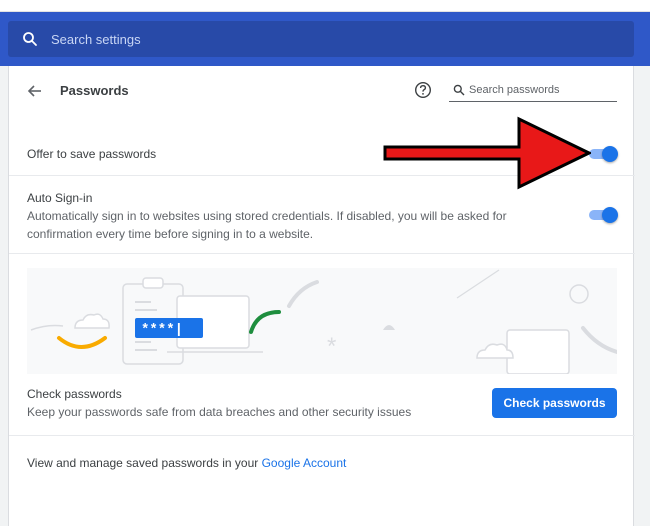 The width and height of the screenshot is (650, 526). Describe the element at coordinates (542, 90) in the screenshot. I see `search-passwords-input` at that location.